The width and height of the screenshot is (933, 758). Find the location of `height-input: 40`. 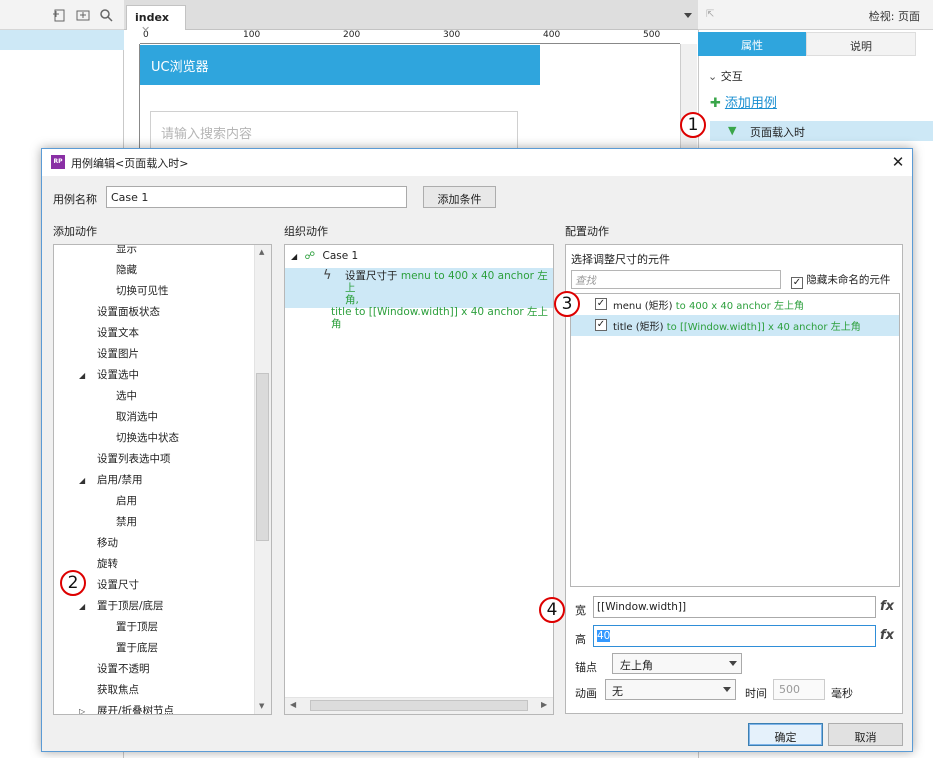

height-input: 40 is located at coordinates (734, 636).